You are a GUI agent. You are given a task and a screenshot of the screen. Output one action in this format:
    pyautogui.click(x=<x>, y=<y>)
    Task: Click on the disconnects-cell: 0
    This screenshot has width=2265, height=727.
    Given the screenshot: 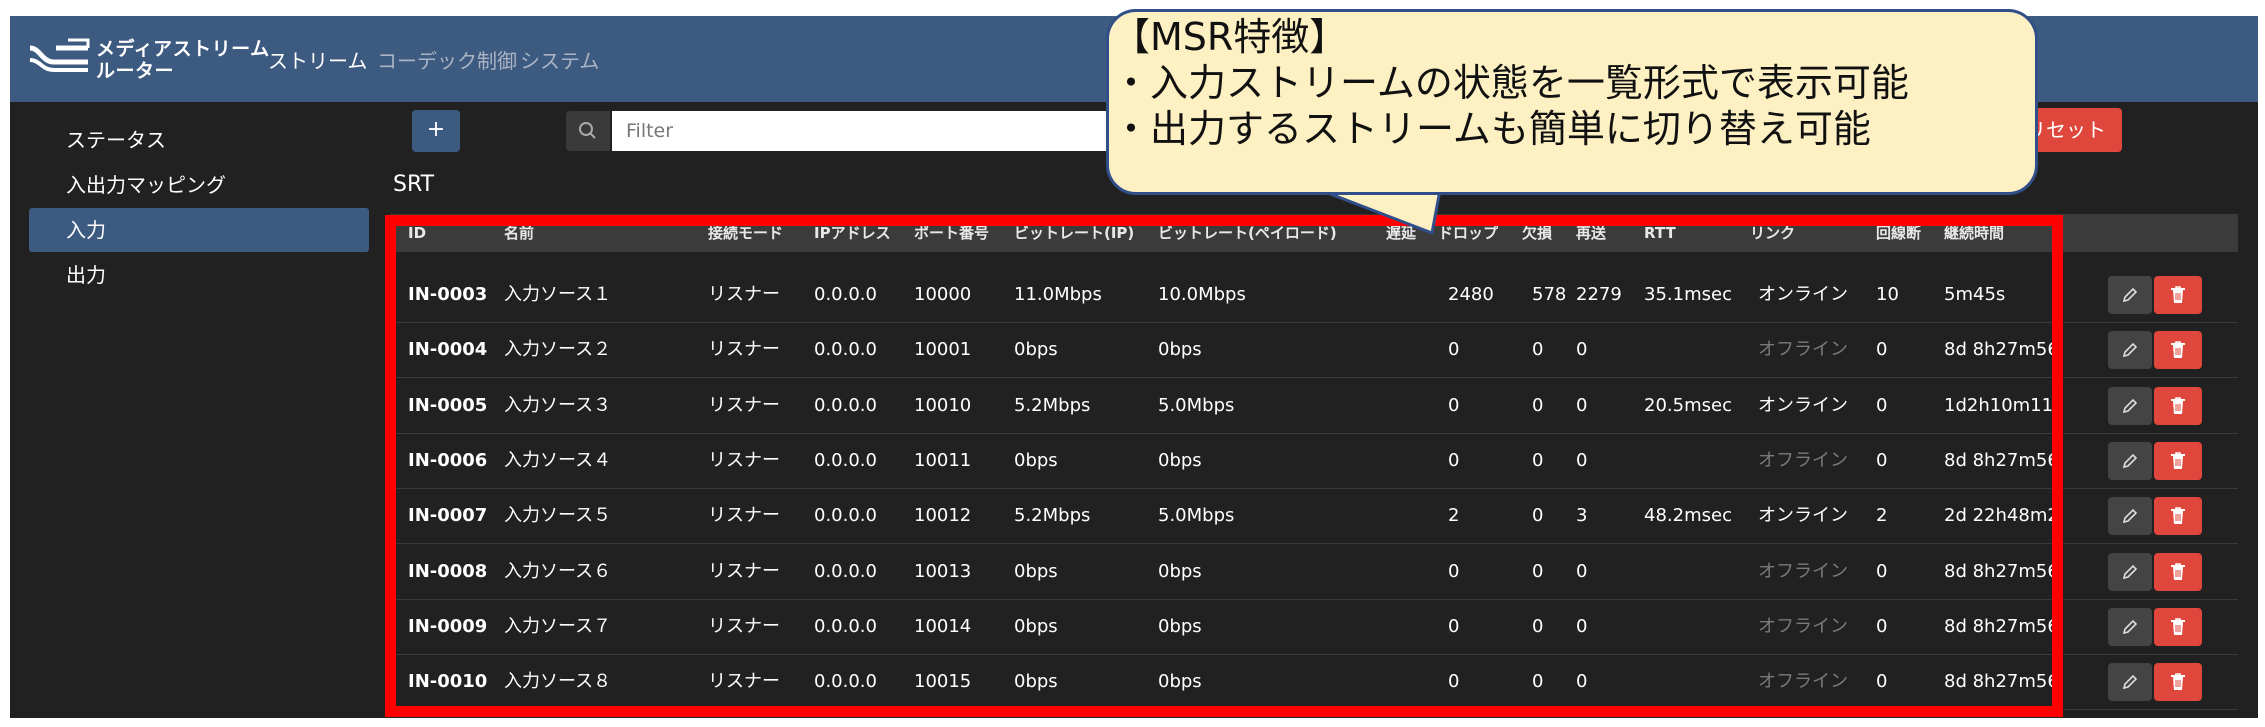 What is the action you would take?
    pyautogui.click(x=1882, y=405)
    